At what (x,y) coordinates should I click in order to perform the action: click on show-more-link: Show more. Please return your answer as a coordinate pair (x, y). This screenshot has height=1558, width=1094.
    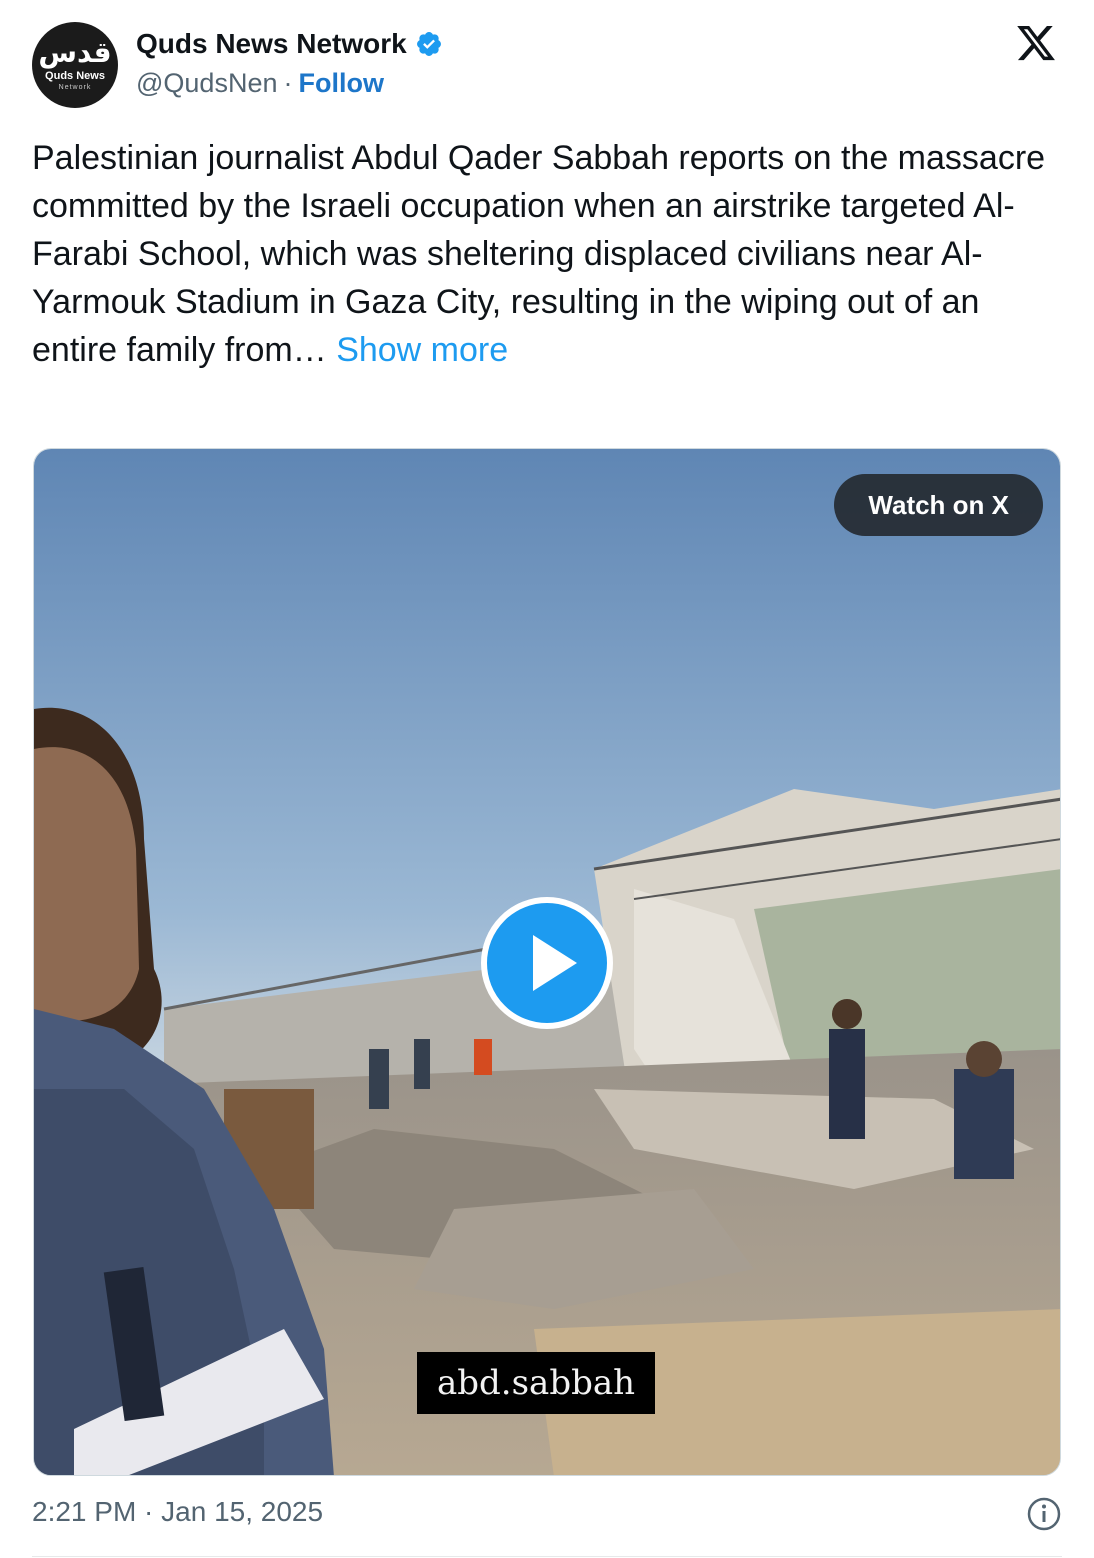
    Looking at the image, I should click on (422, 350).